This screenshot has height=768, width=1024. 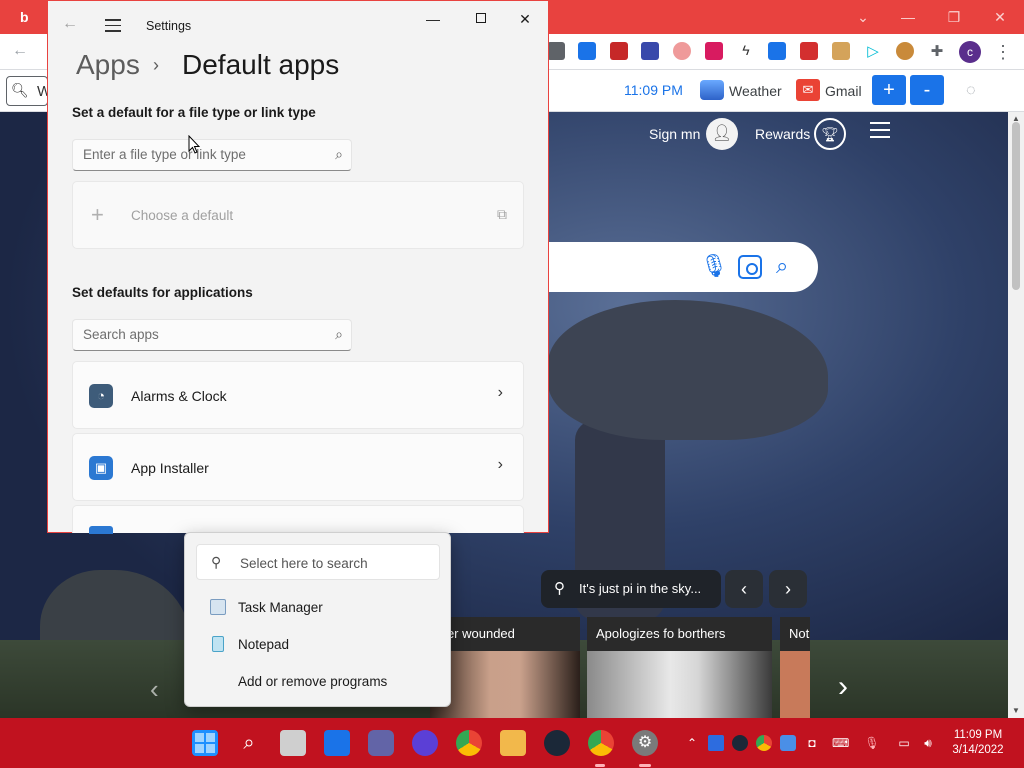 What do you see at coordinates (740, 743) in the screenshot?
I see `steam-tray-icon` at bounding box center [740, 743].